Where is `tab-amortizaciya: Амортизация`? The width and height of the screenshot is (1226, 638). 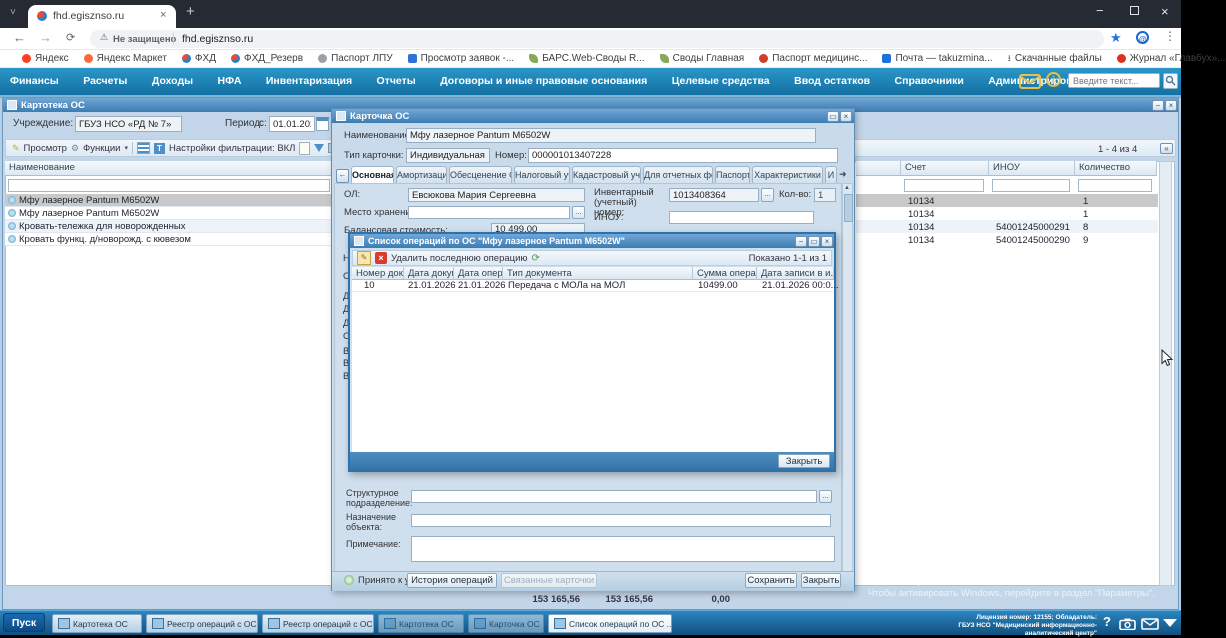
tab-amortizaciya: Амортизация is located at coordinates (421, 174).